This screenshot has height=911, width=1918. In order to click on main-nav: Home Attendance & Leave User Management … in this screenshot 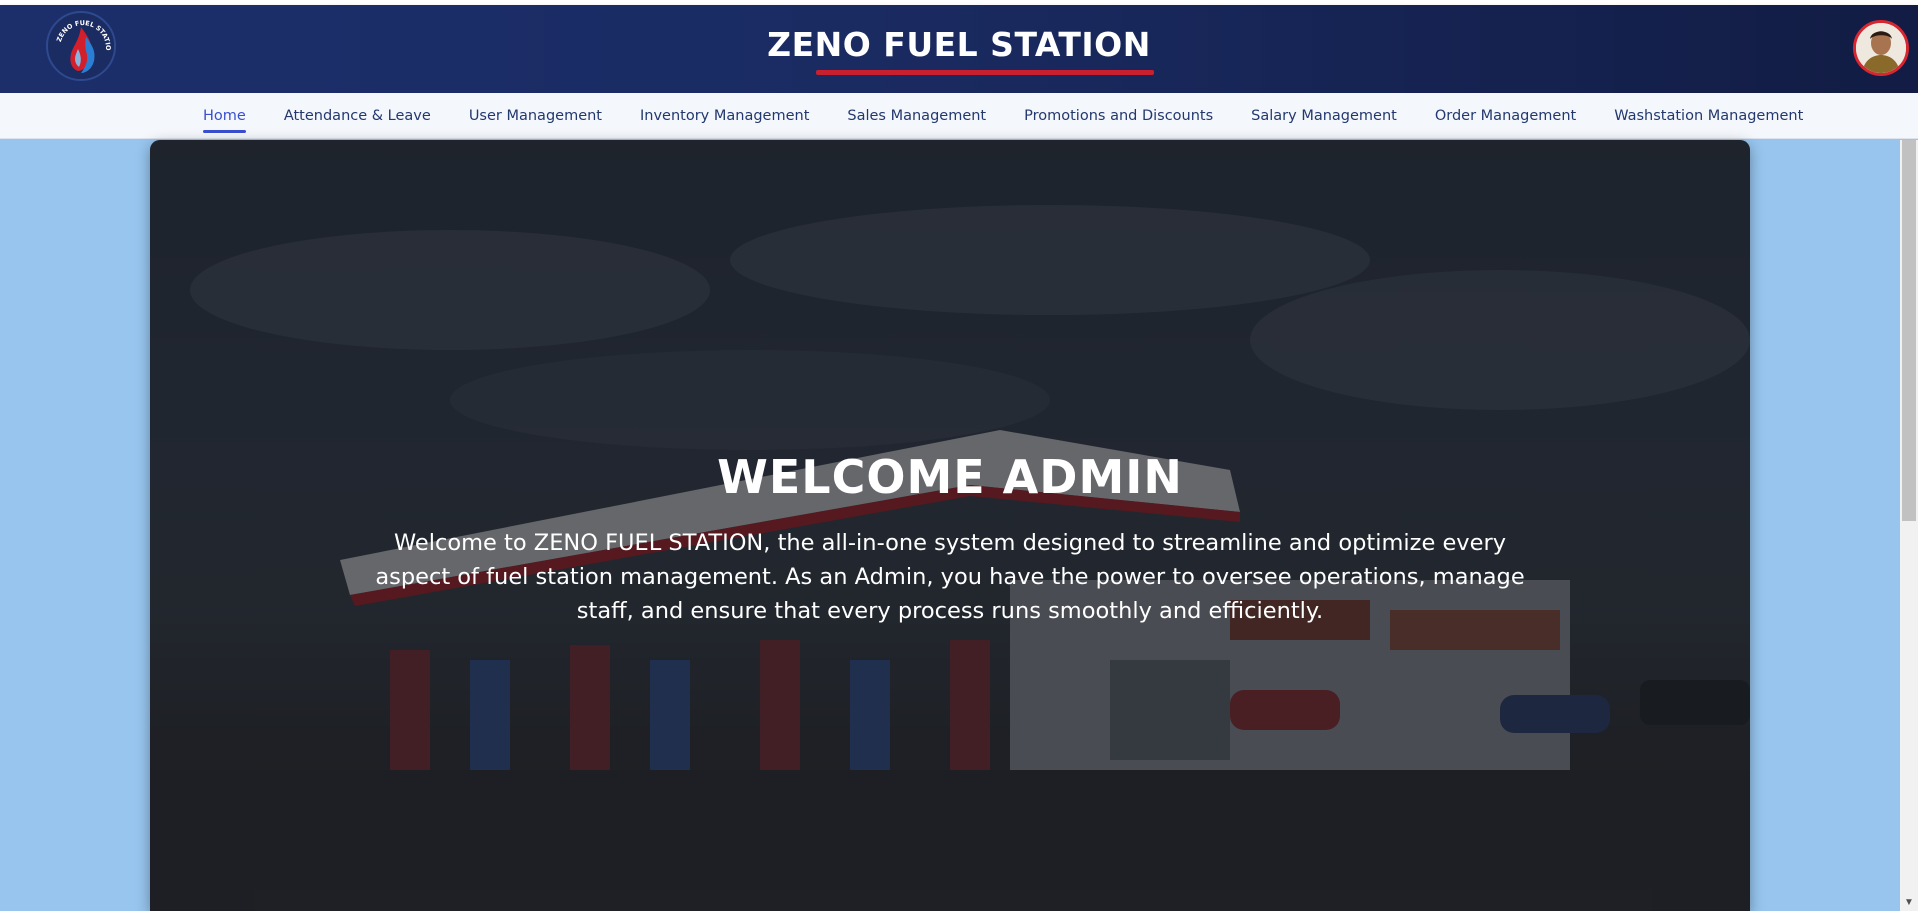, I will do `click(959, 116)`.